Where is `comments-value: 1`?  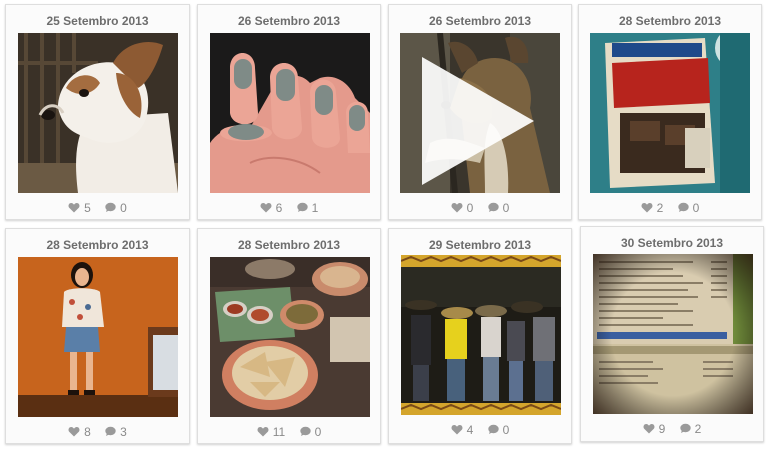 comments-value: 1 is located at coordinates (315, 207).